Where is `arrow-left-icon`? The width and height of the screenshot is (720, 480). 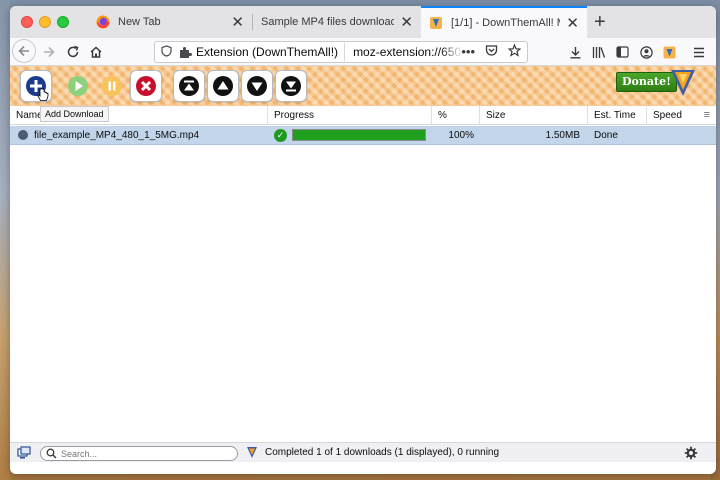
arrow-left-icon is located at coordinates (23, 51).